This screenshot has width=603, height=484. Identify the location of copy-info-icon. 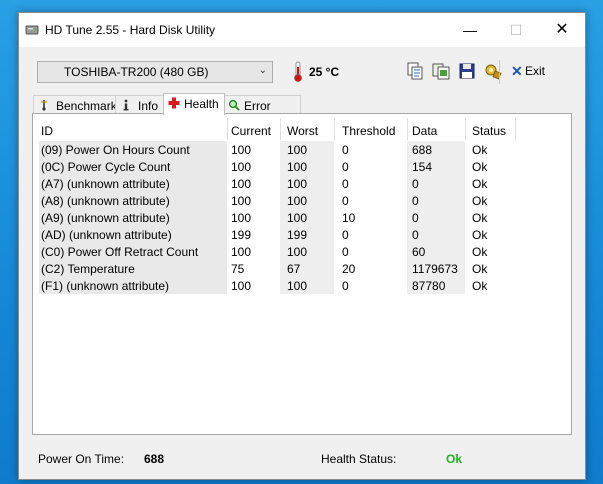
(415, 71).